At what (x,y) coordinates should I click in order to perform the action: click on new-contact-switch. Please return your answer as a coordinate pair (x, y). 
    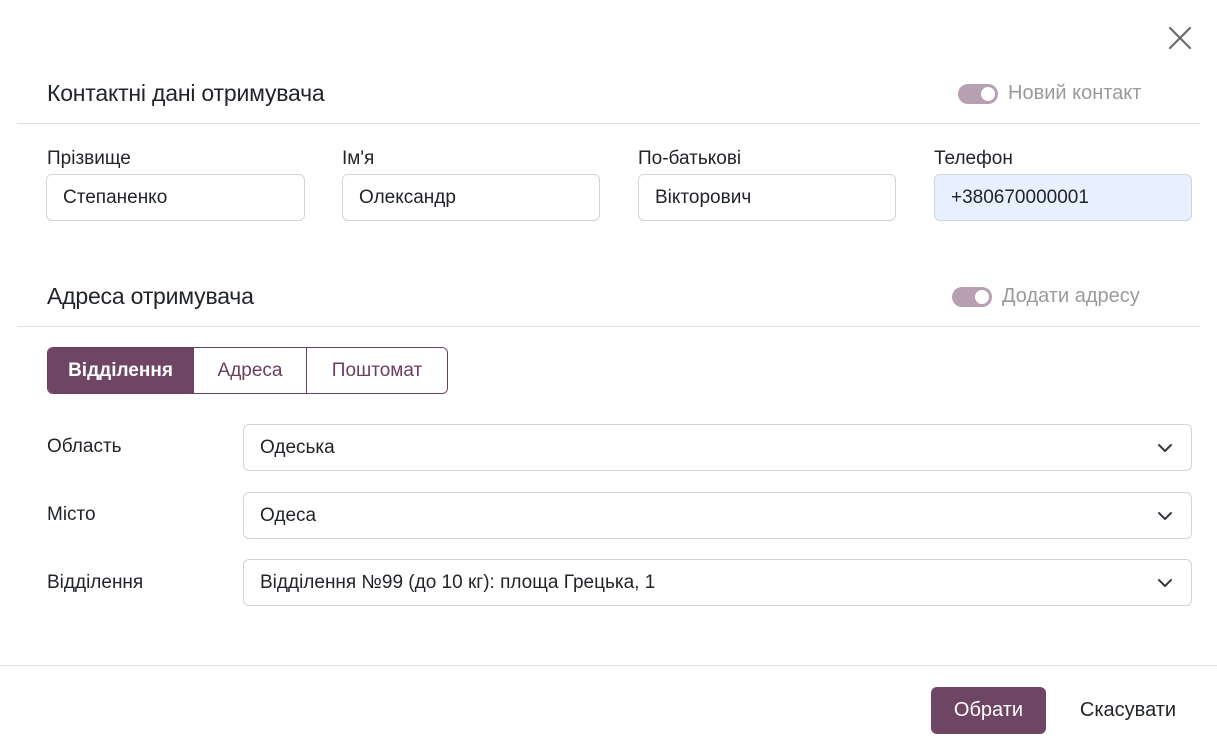
    Looking at the image, I should click on (978, 93).